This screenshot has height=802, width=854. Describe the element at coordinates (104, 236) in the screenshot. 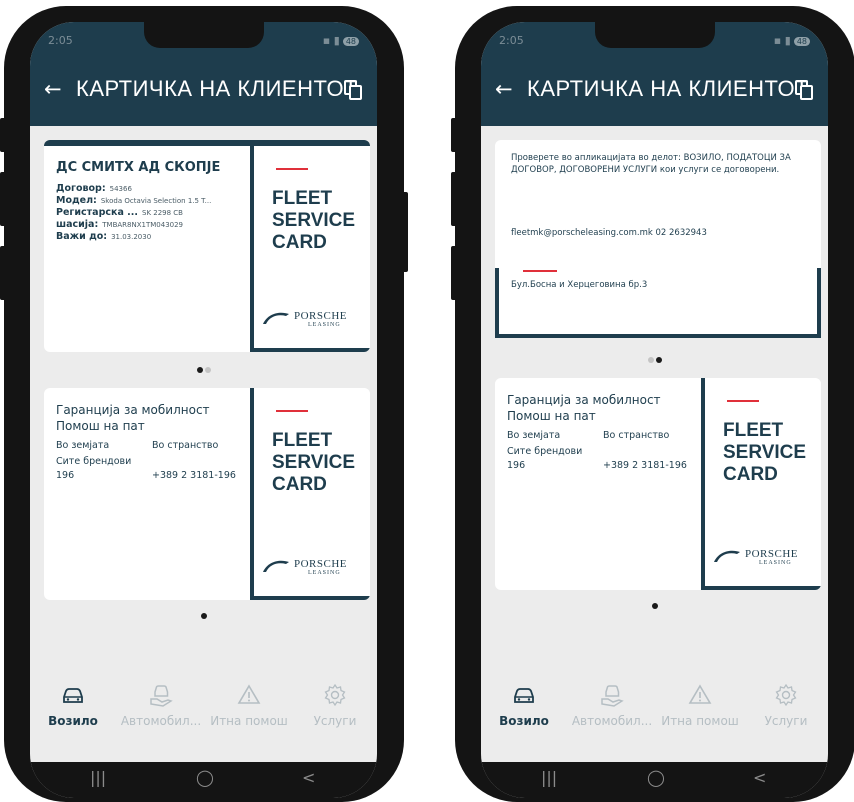

I see `detail-row: Важи до: 31.03.2030` at that location.